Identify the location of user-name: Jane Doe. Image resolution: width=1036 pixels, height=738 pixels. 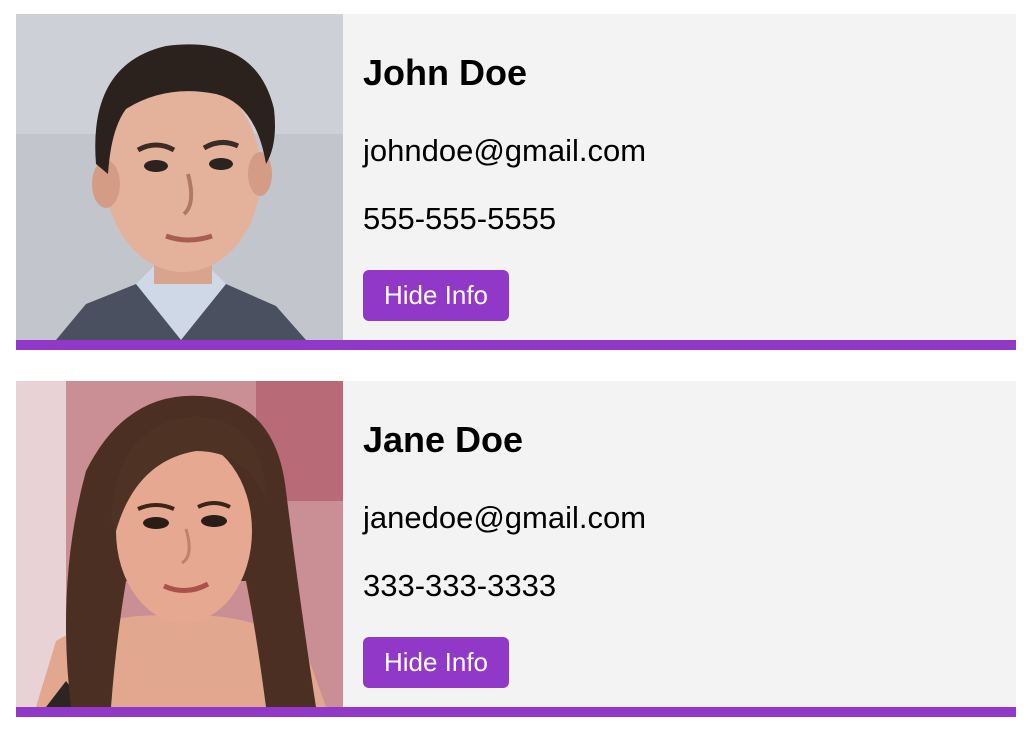
(443, 439).